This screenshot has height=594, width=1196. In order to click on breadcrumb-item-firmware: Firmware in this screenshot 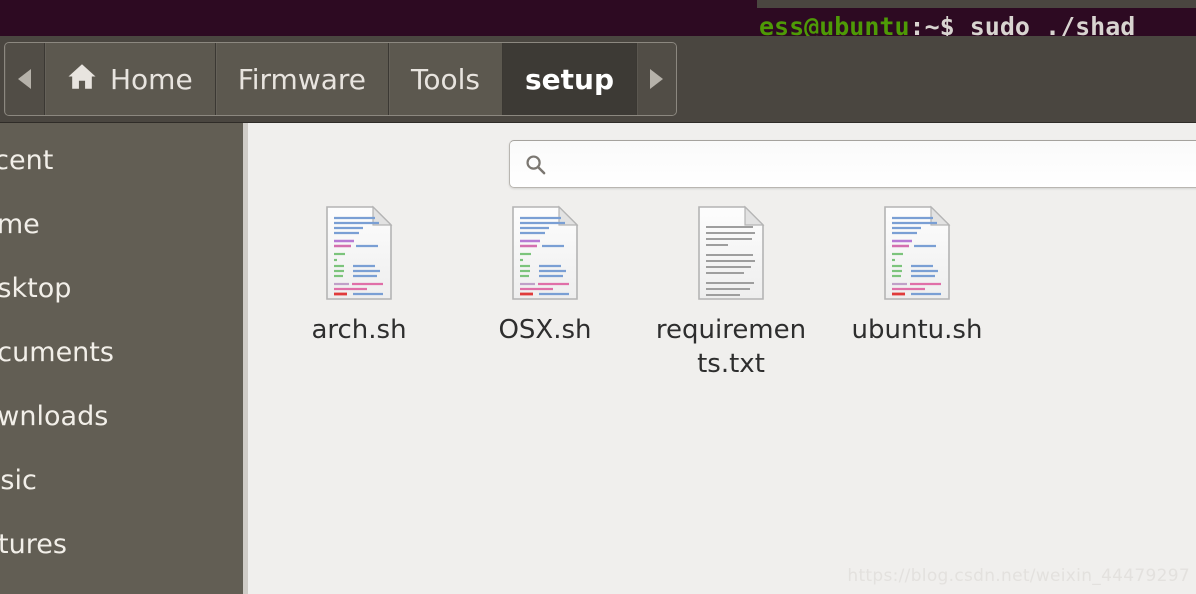, I will do `click(302, 79)`.